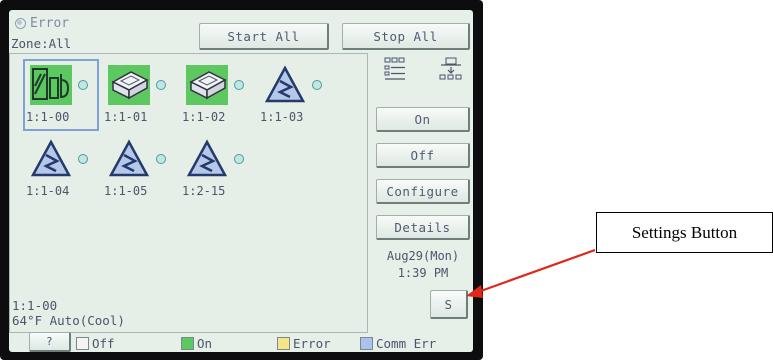  Describe the element at coordinates (241, 342) in the screenshot. I see `status-legend: ? Off On Error Comm Err` at that location.